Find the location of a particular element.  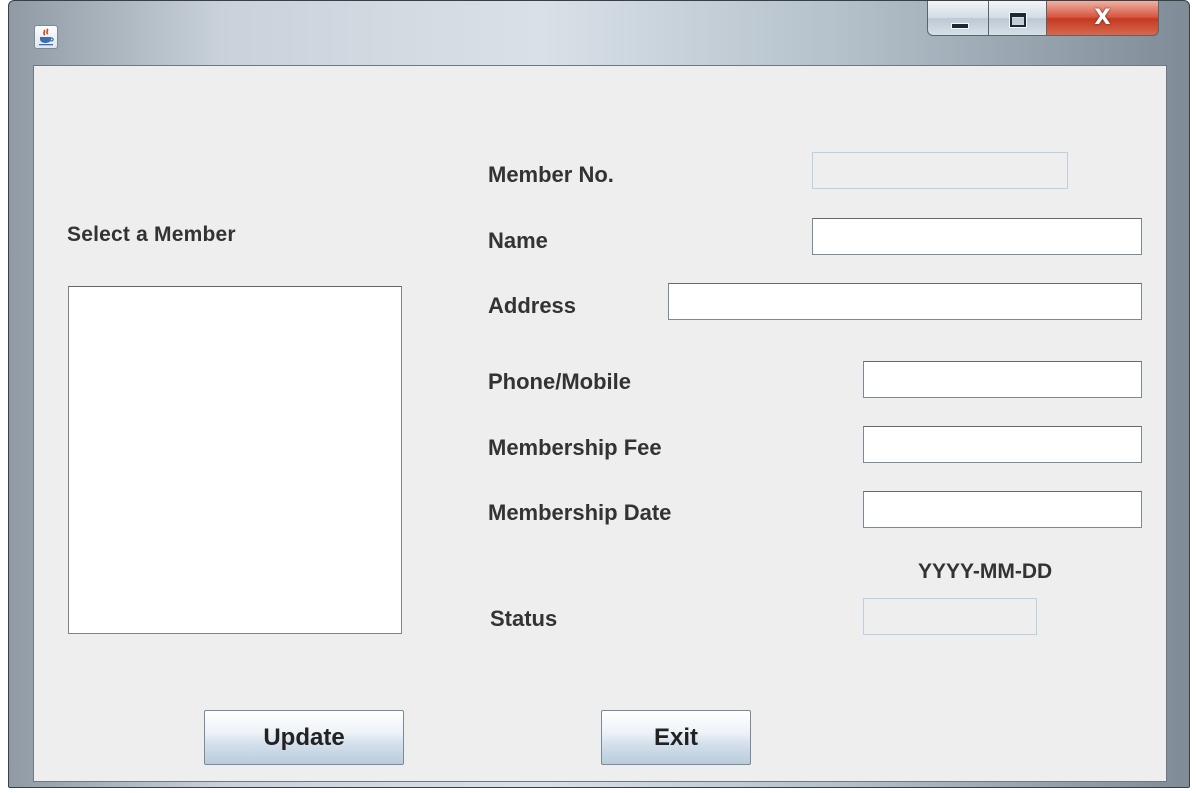

member-list is located at coordinates (235, 460).